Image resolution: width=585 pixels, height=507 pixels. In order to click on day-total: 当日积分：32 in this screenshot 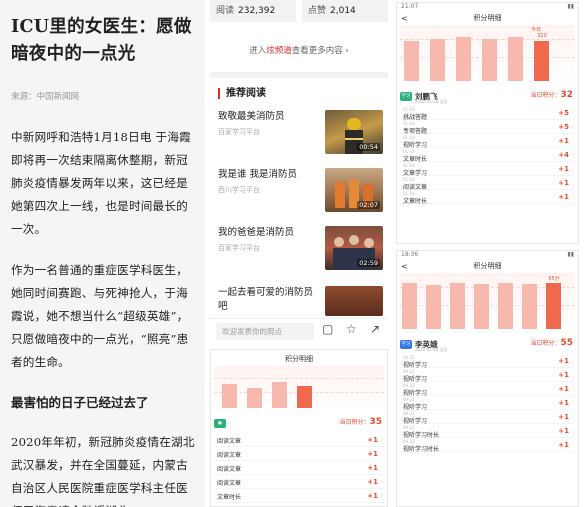, I will do `click(551, 95)`.